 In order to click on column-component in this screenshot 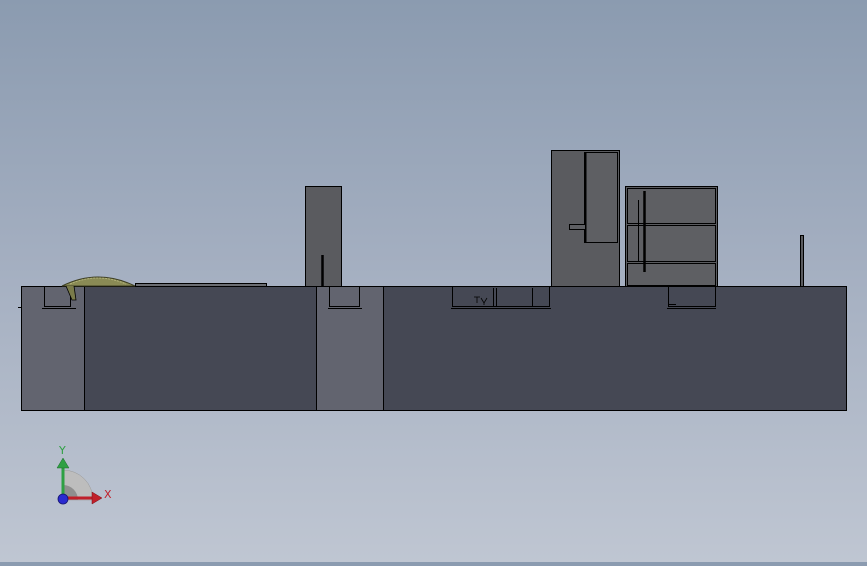, I will do `click(323, 236)`.